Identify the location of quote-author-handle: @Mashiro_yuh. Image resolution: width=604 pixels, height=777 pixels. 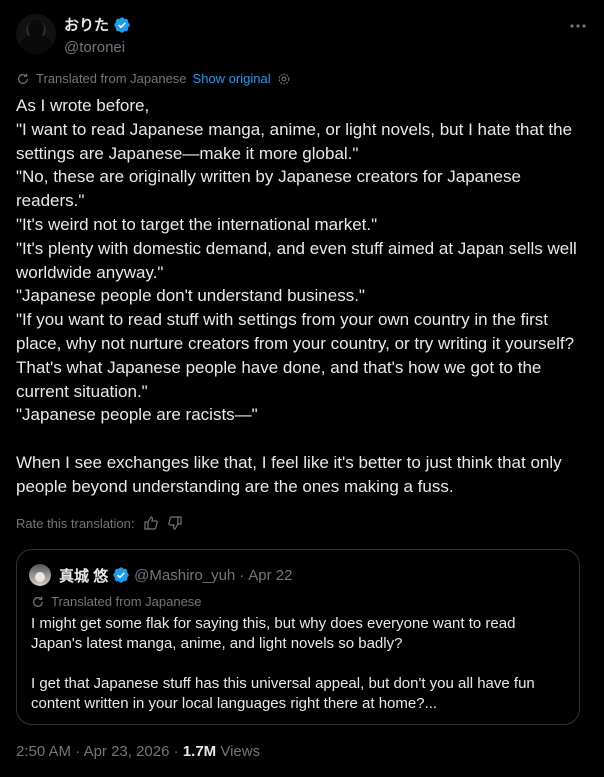
(185, 575).